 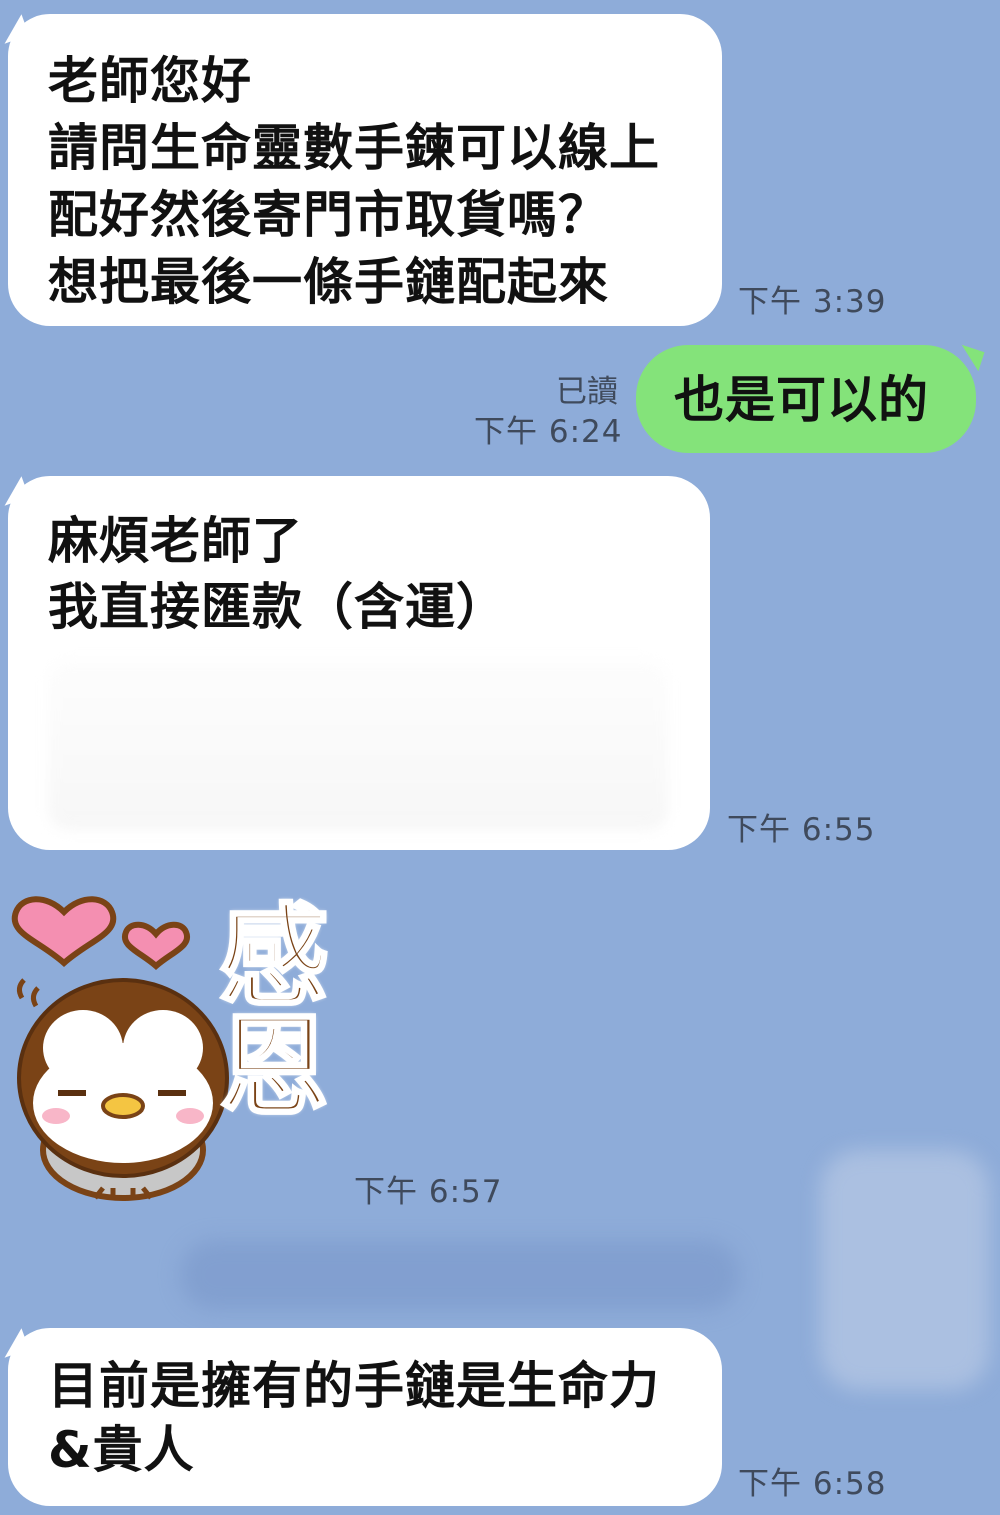 I want to click on message-timestamp: 下午 6:57, so click(x=428, y=1192).